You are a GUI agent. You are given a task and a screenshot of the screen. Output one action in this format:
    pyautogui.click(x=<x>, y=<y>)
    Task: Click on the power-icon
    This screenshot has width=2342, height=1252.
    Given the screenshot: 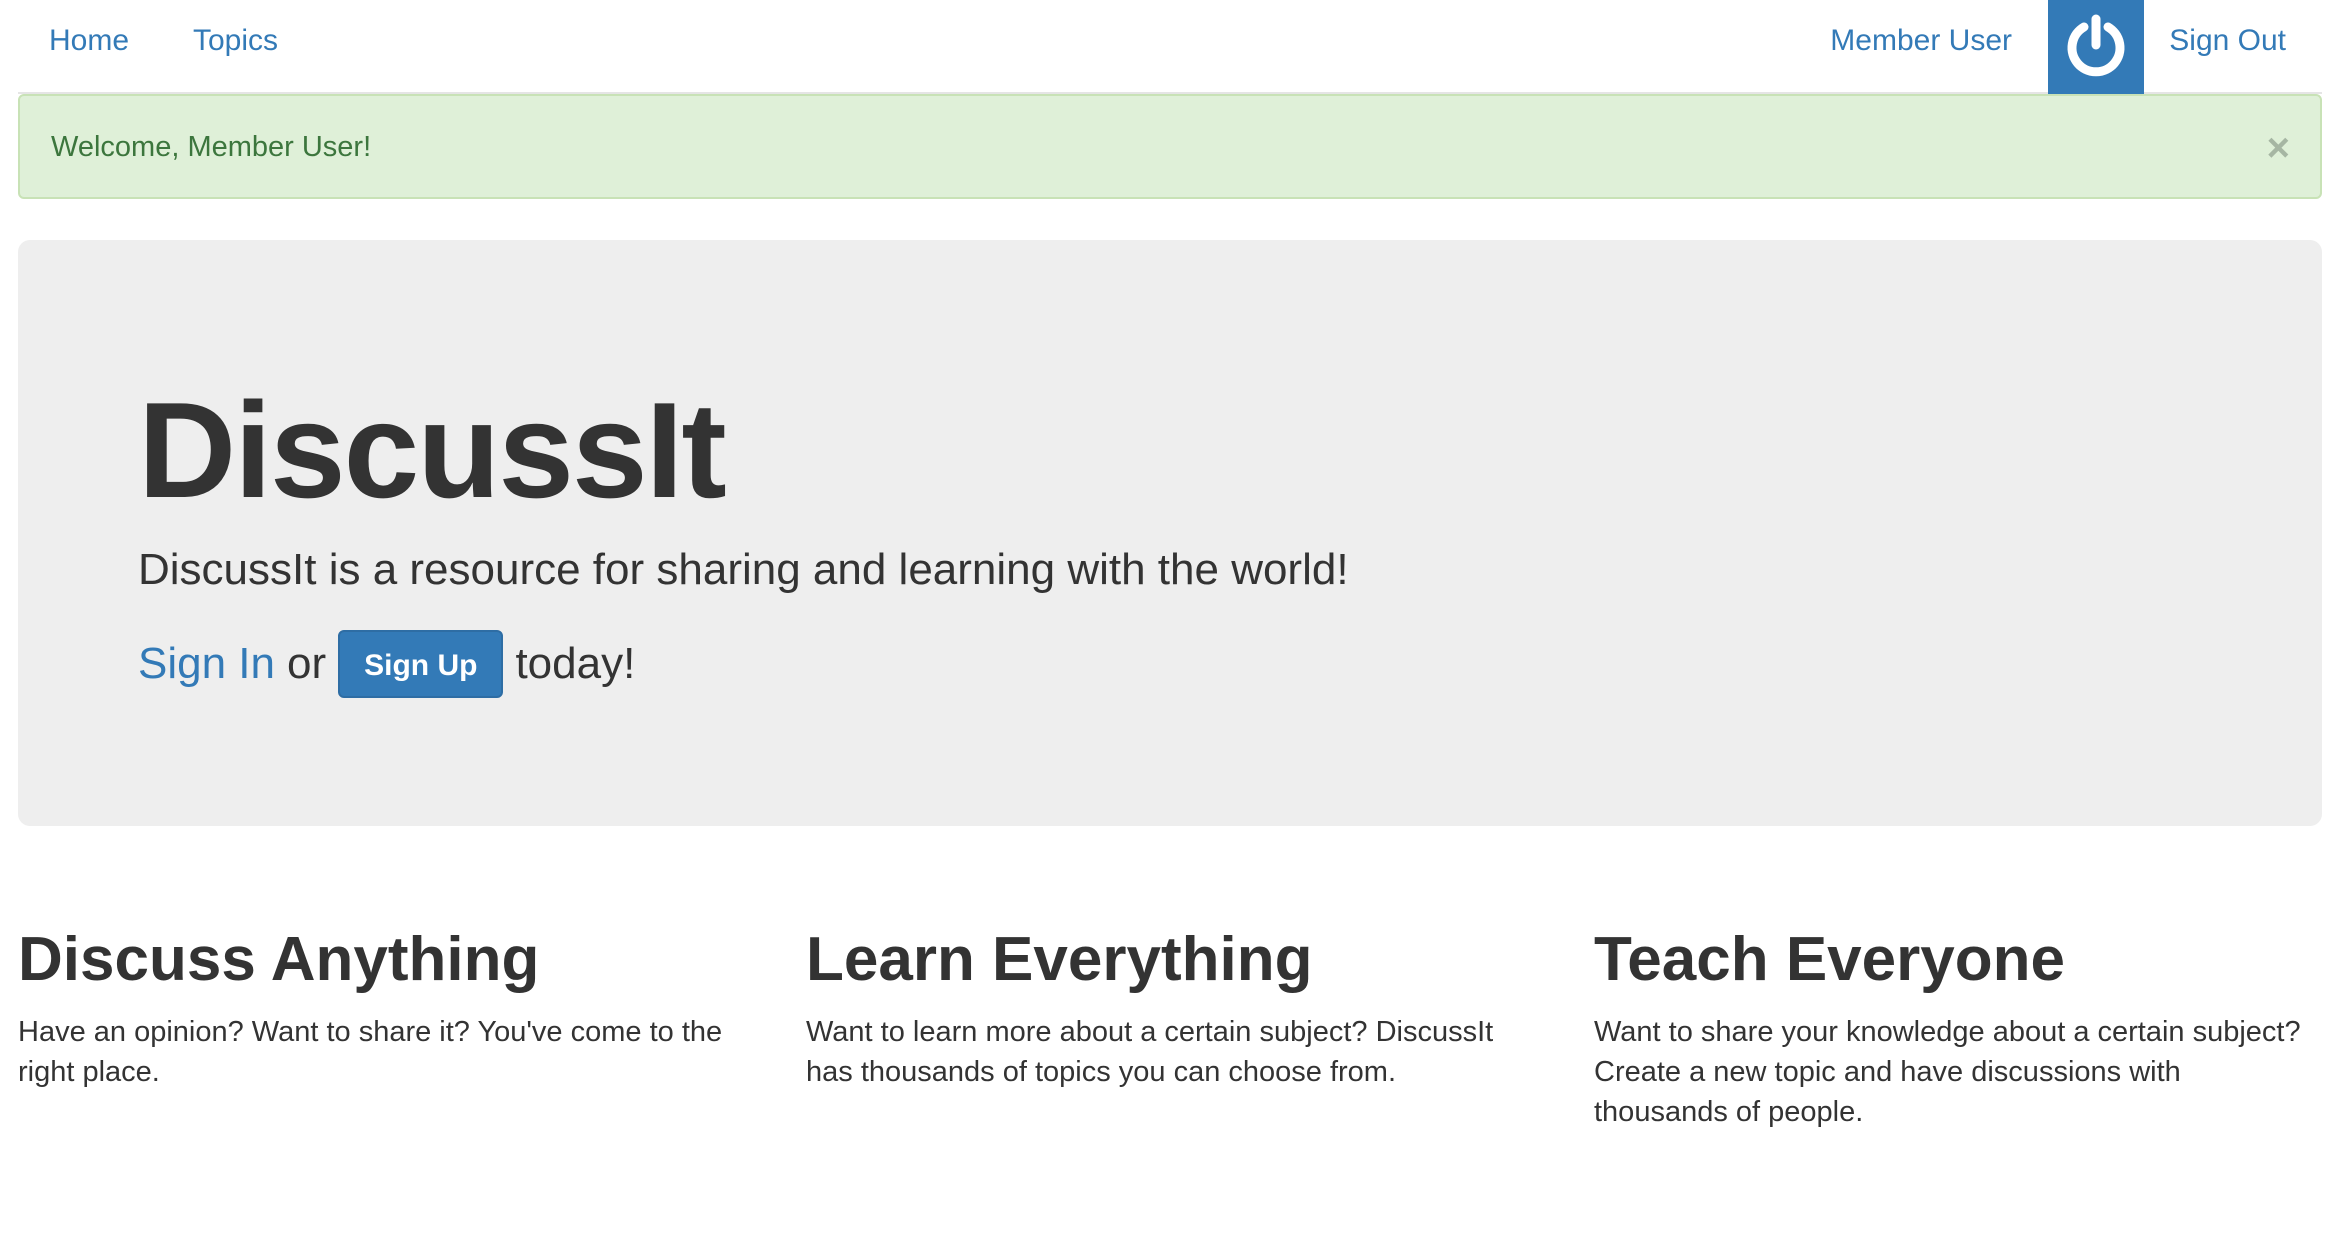 What is the action you would take?
    pyautogui.click(x=2096, y=45)
    